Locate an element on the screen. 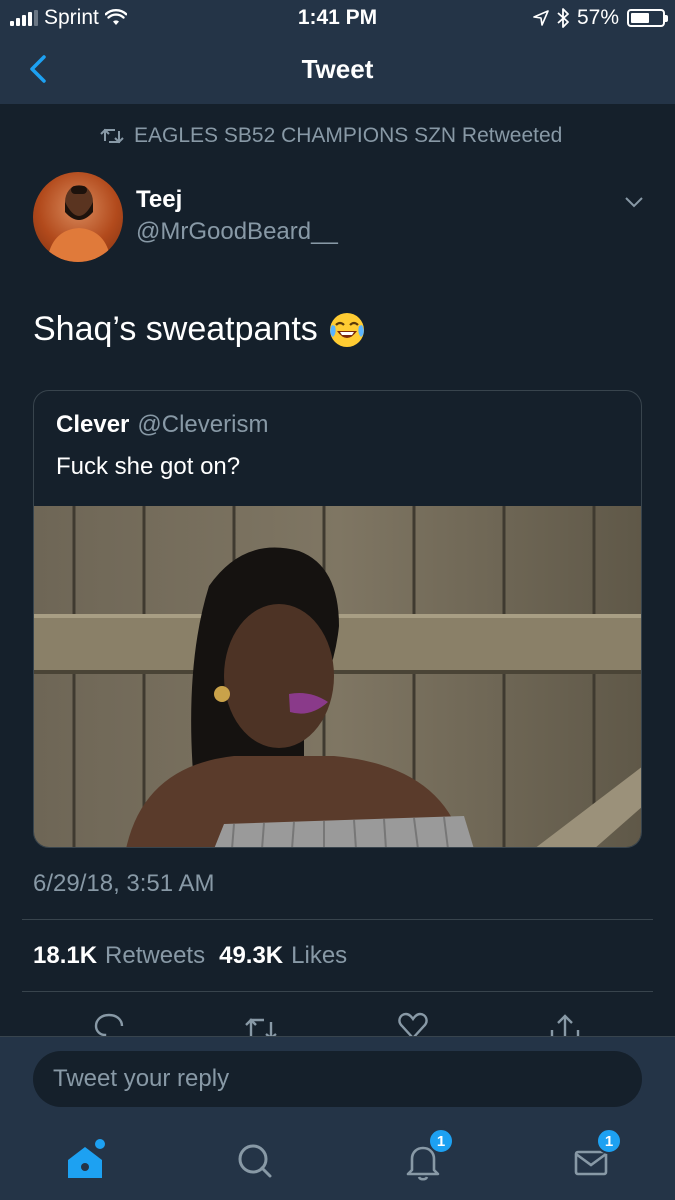 This screenshot has width=675, height=1200. battery-icon is located at coordinates (647, 18).